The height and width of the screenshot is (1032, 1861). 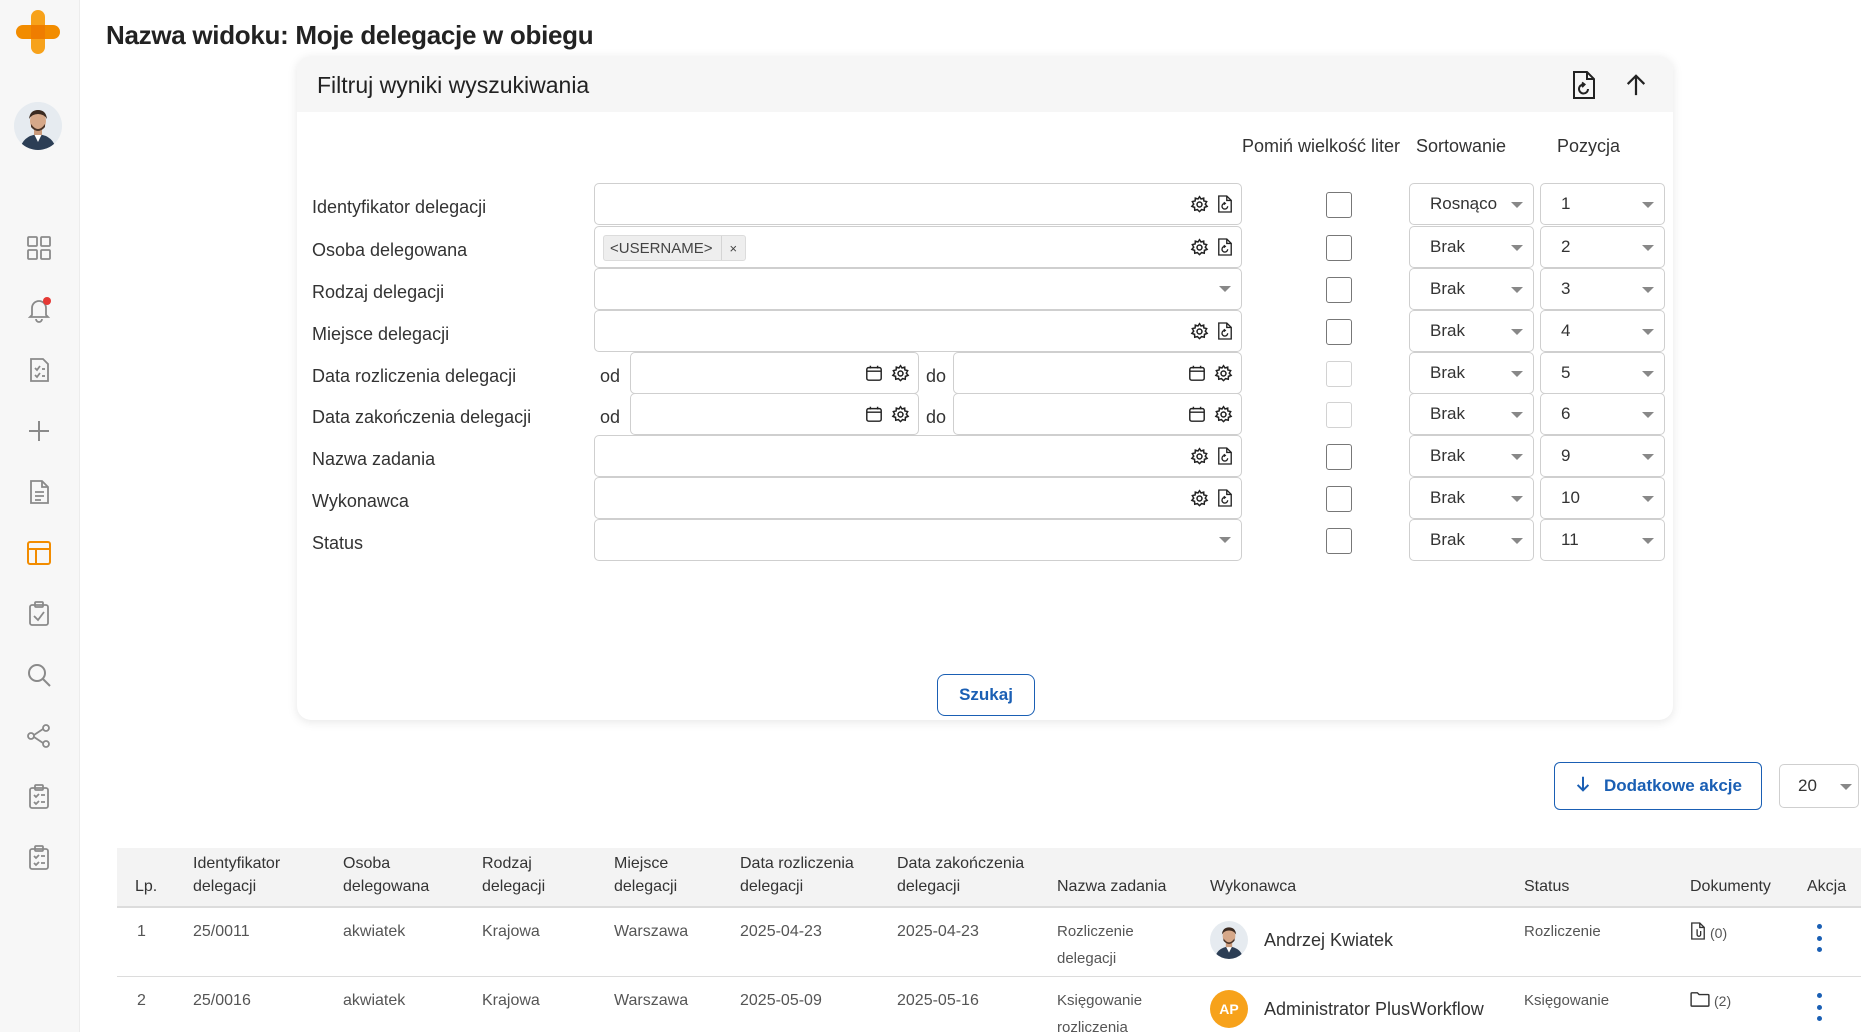 What do you see at coordinates (1602, 331) in the screenshot?
I see `position-select-place: 4` at bounding box center [1602, 331].